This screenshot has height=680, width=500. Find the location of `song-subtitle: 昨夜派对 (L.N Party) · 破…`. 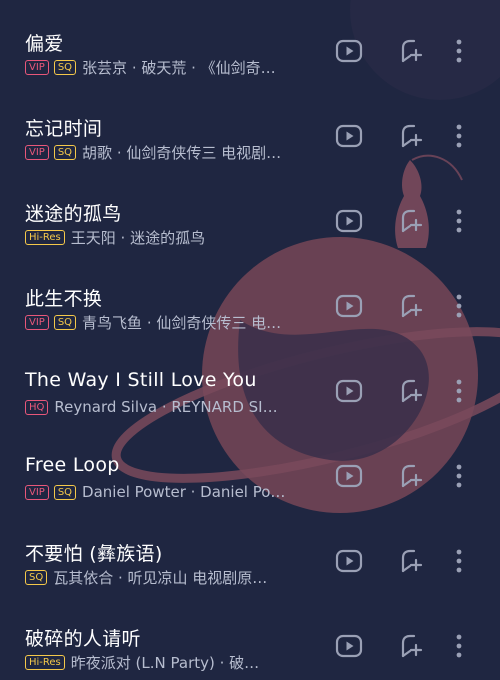

song-subtitle: 昨夜派对 (L.N Party) · 破… is located at coordinates (165, 662).